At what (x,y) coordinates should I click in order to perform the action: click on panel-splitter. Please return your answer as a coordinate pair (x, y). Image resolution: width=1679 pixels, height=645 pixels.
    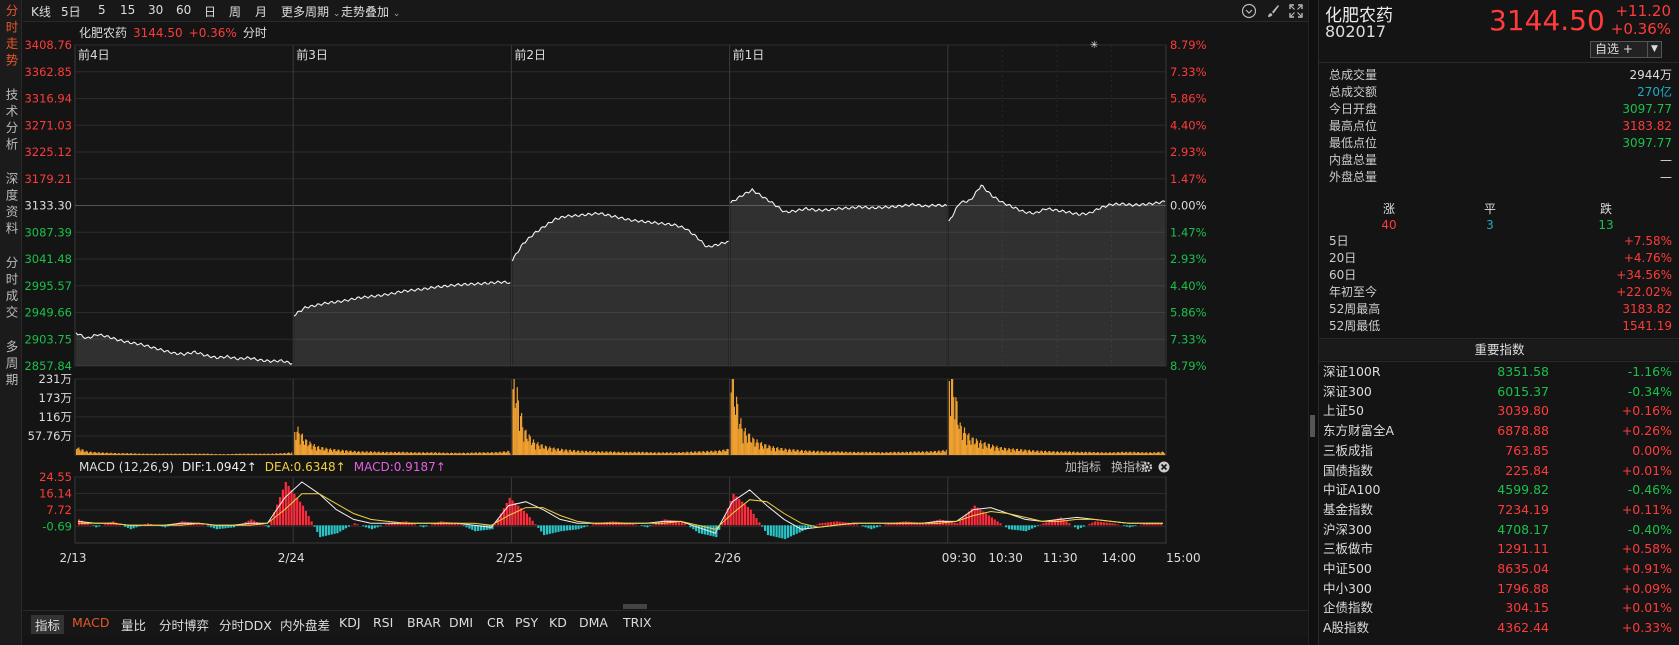
    Looking at the image, I should click on (1313, 322).